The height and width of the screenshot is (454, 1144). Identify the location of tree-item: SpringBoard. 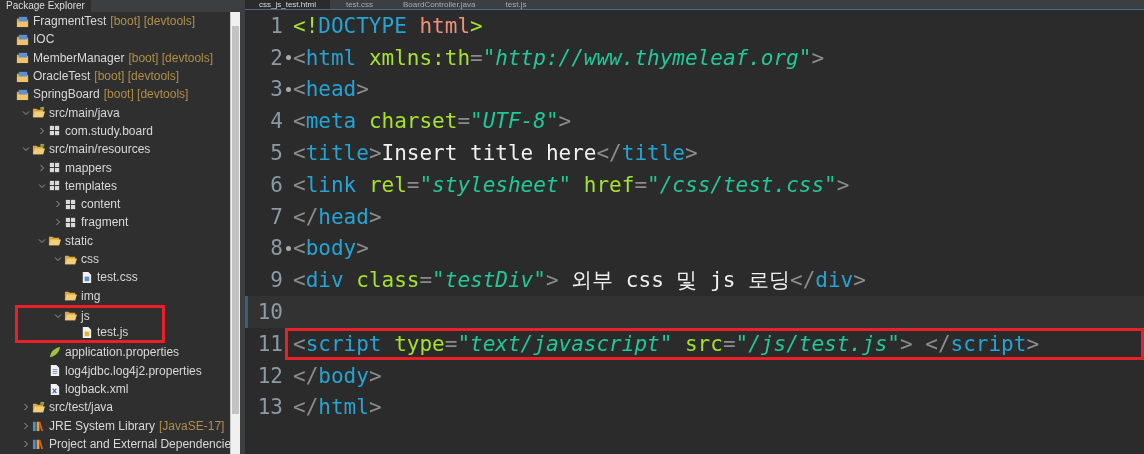
(66, 94).